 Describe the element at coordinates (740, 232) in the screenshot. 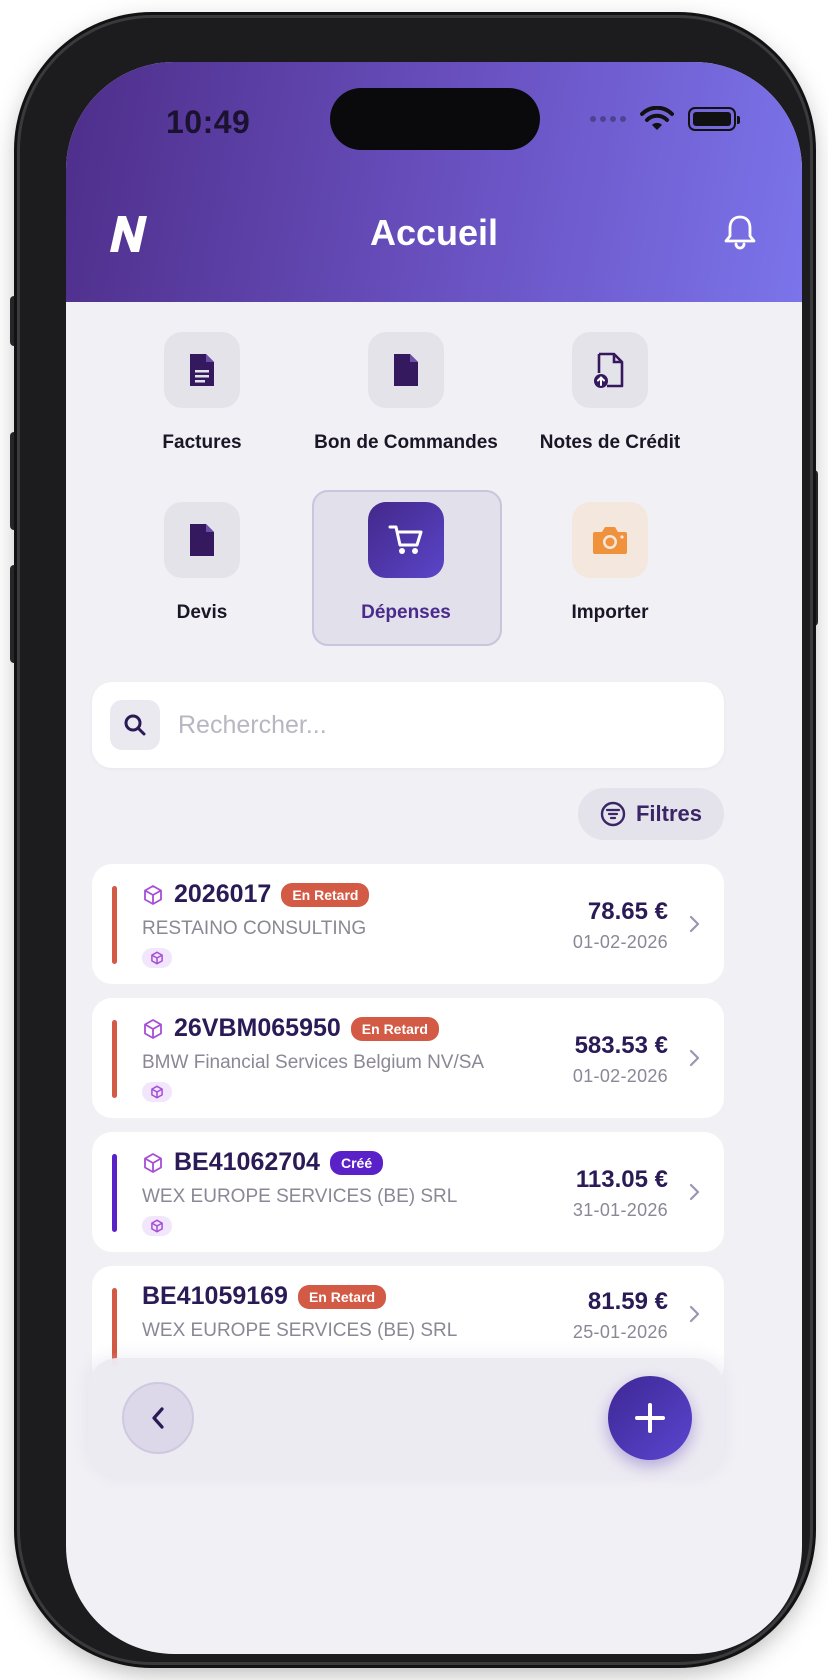

I see `bell-icon` at that location.